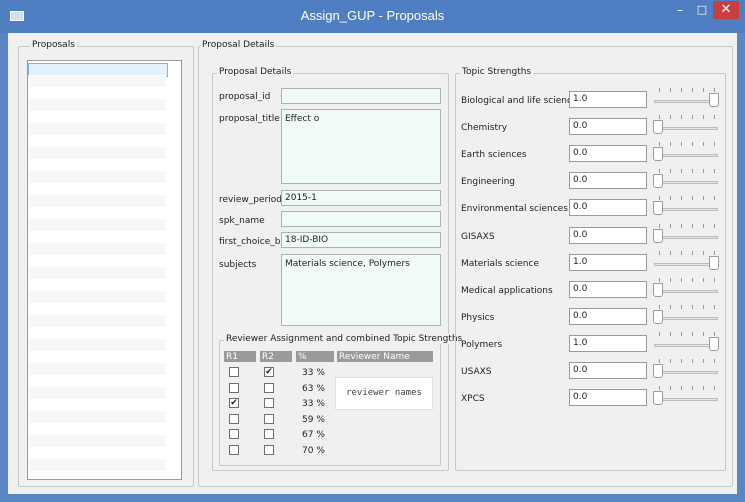  Describe the element at coordinates (726, 10) in the screenshot. I see `close-icon: ✕` at that location.